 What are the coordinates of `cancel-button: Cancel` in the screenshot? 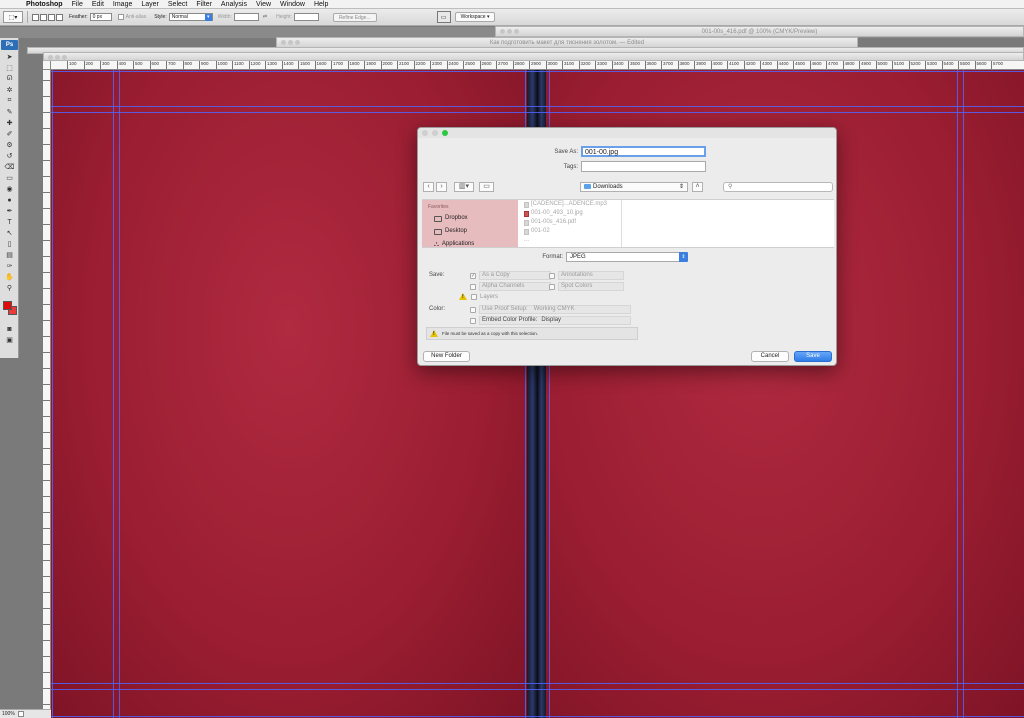 It's located at (770, 356).